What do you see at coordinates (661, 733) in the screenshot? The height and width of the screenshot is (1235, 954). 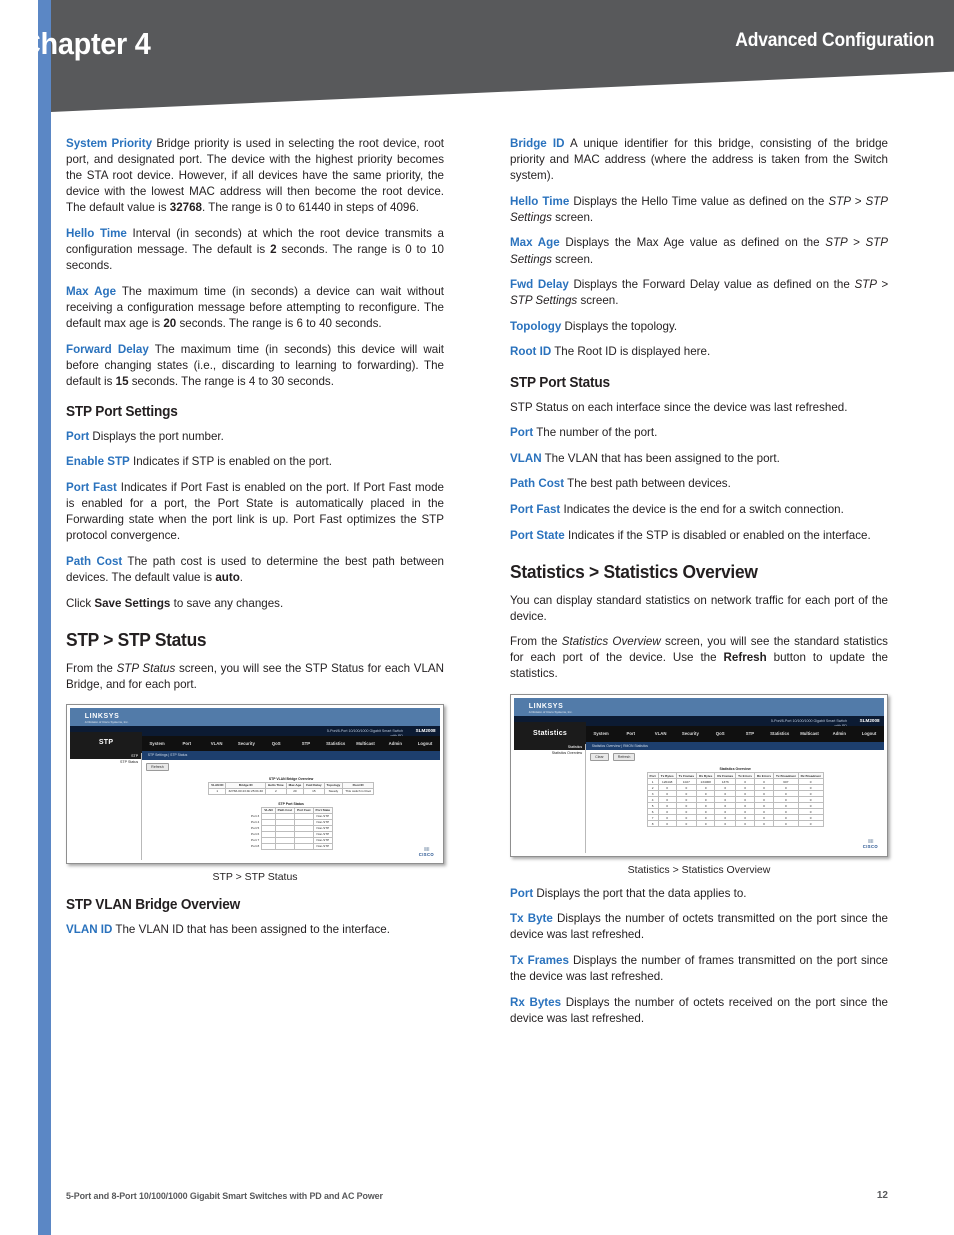 I see `ui-nav-item-vlan-stats: VLAN` at bounding box center [661, 733].